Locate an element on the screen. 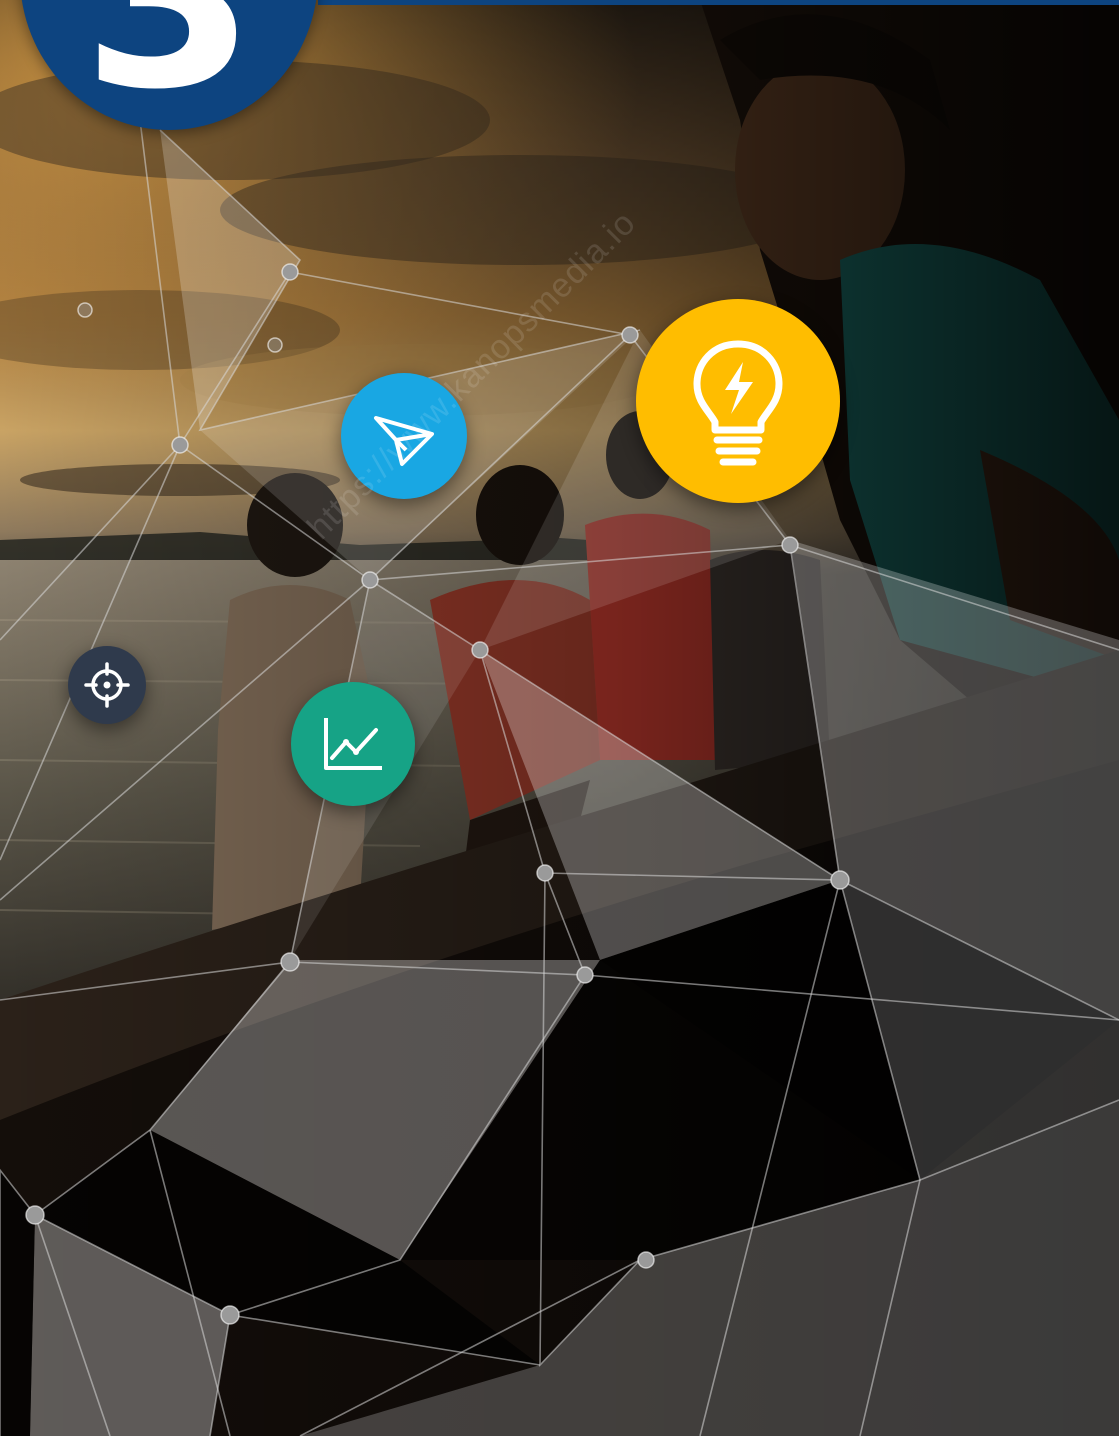 The image size is (1119, 1436). lightbulb-button is located at coordinates (738, 401).